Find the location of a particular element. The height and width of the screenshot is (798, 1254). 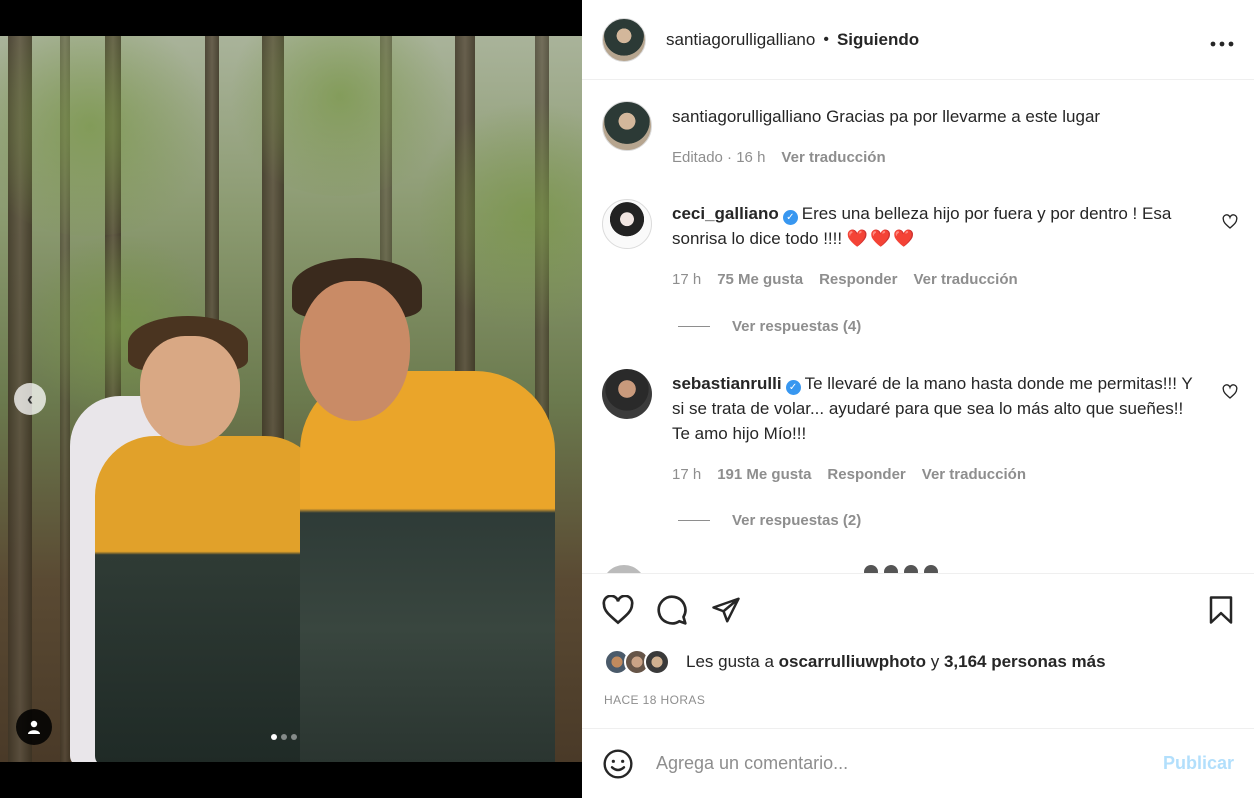

comment-likes: 191 Me gusta is located at coordinates (764, 474).